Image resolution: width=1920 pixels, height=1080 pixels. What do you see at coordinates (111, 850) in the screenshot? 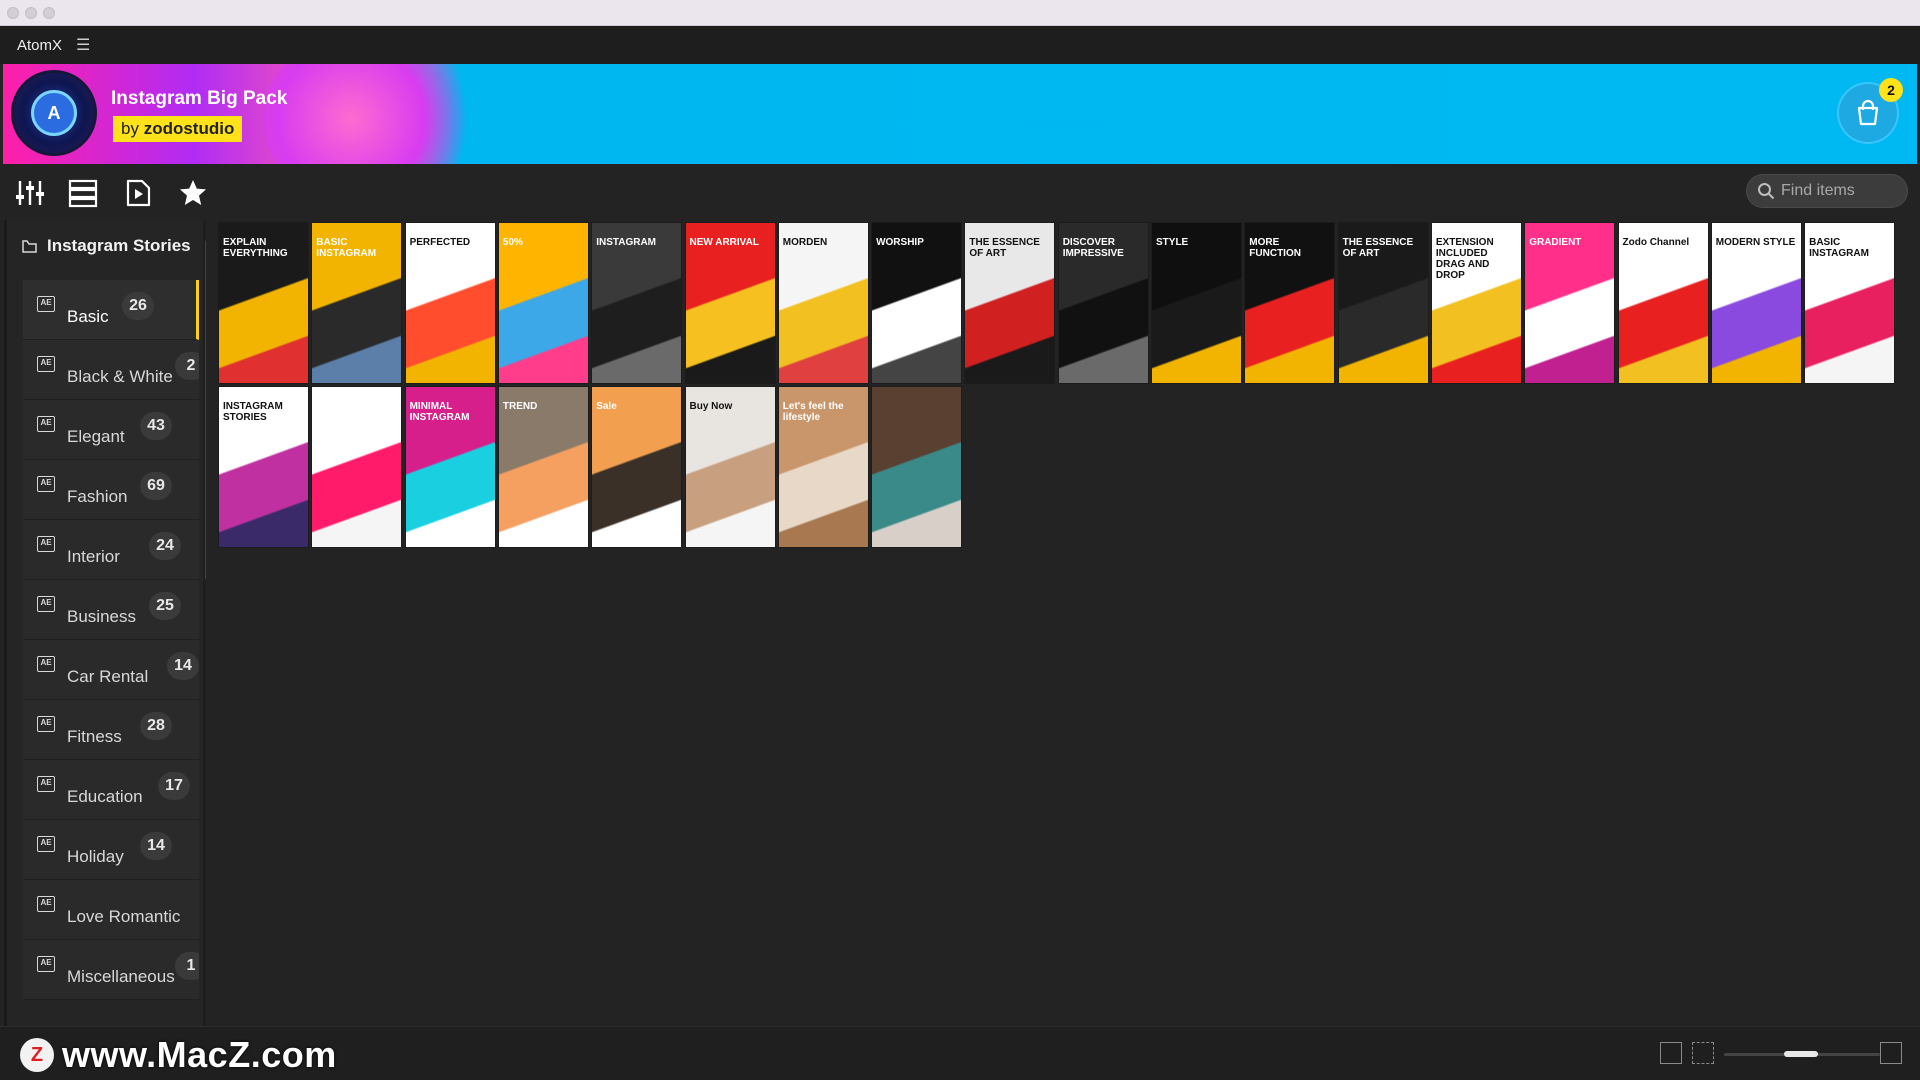
I see `sidebar-item-holiday: AE Holiday 14` at bounding box center [111, 850].